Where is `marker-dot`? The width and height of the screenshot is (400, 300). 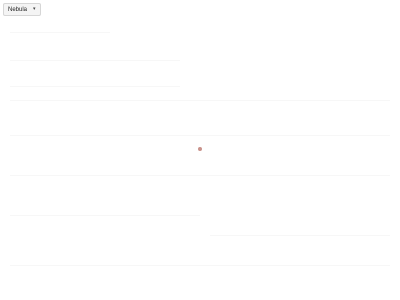 marker-dot is located at coordinates (200, 149).